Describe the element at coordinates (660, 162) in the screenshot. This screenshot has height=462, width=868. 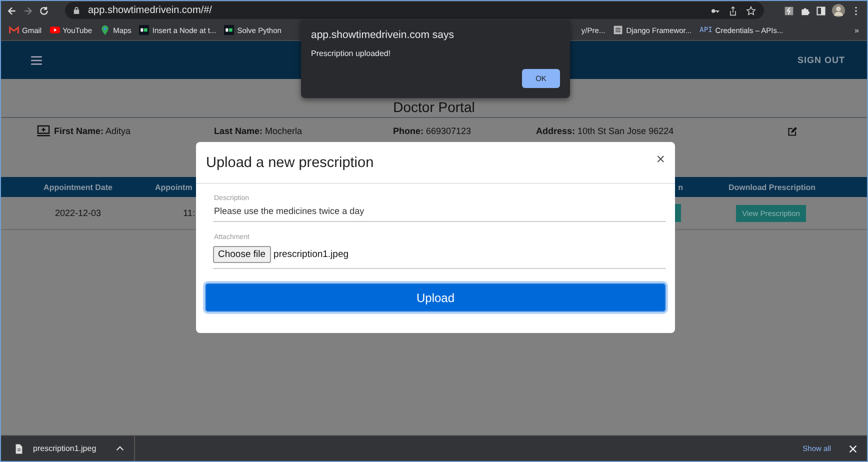
I see `close-button: ×` at that location.